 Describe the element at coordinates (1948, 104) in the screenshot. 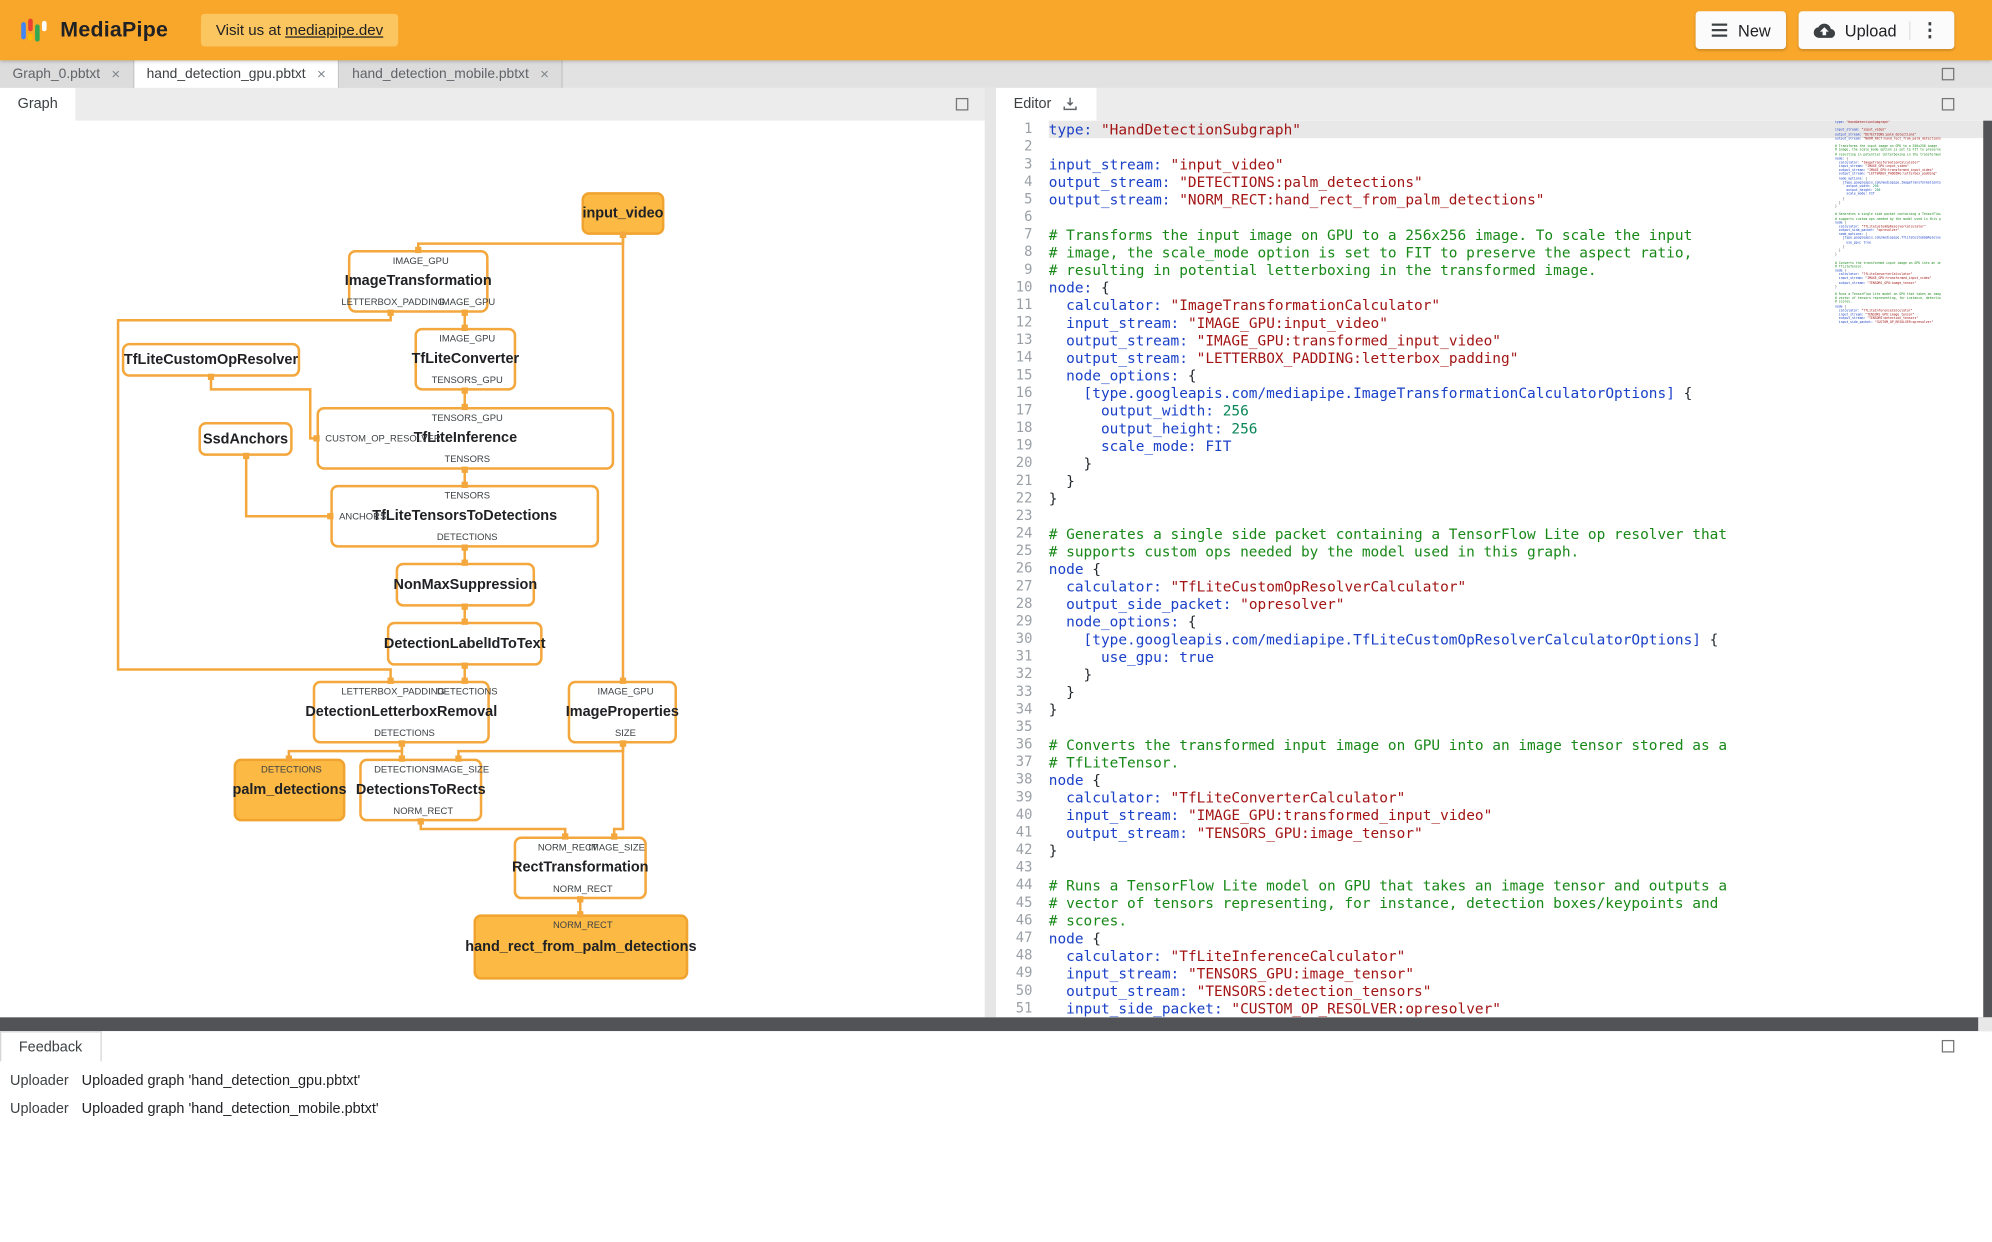

I see `maximize-editor-icon` at that location.